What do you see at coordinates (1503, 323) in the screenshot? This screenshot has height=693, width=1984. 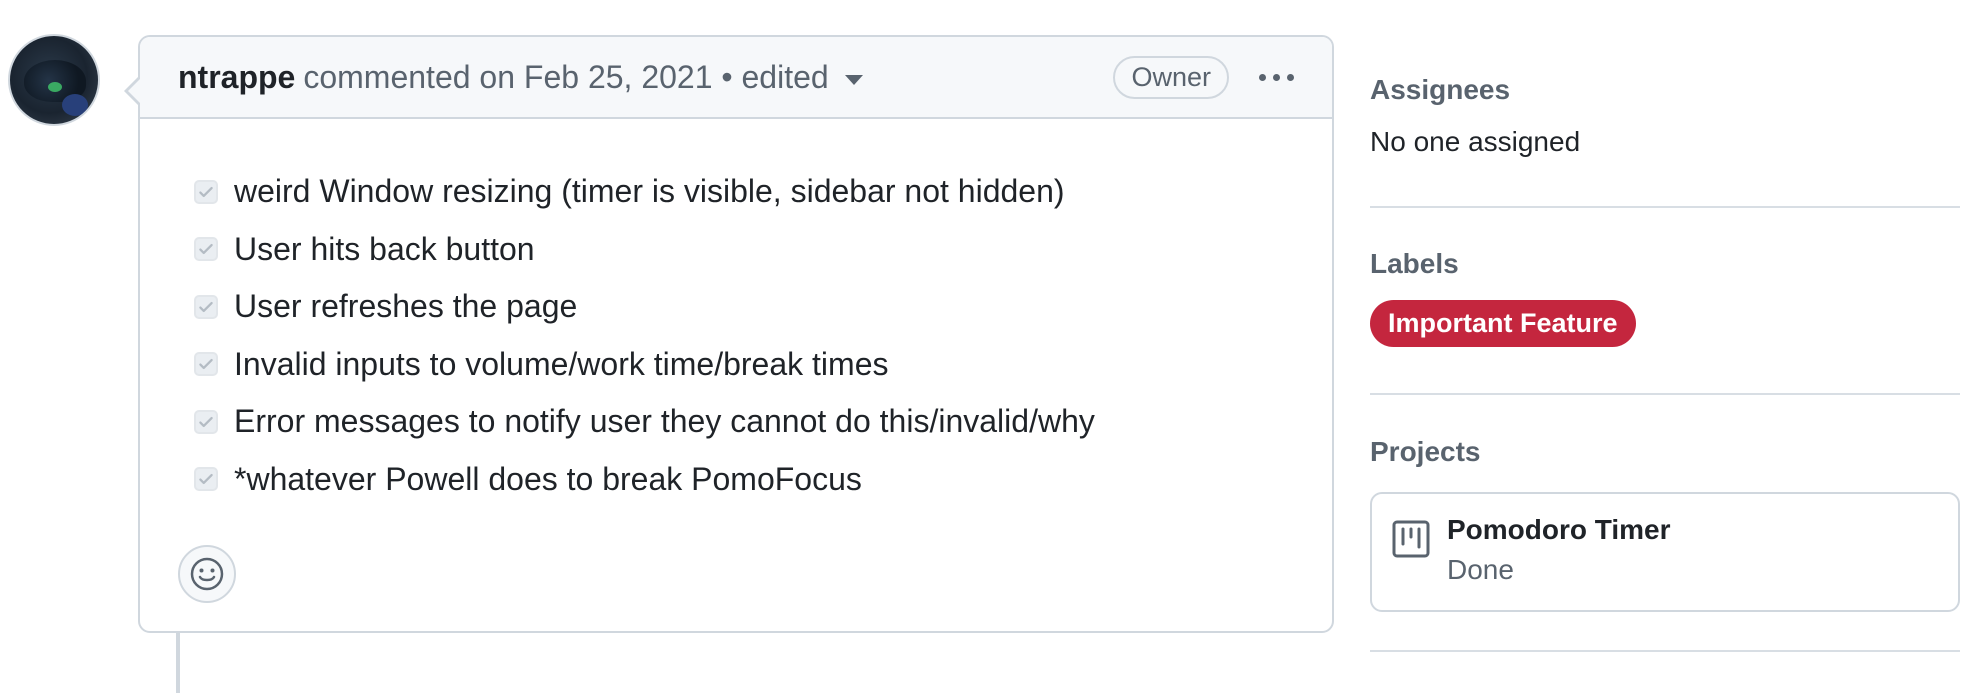 I see `label-important-feature: Important Feature` at bounding box center [1503, 323].